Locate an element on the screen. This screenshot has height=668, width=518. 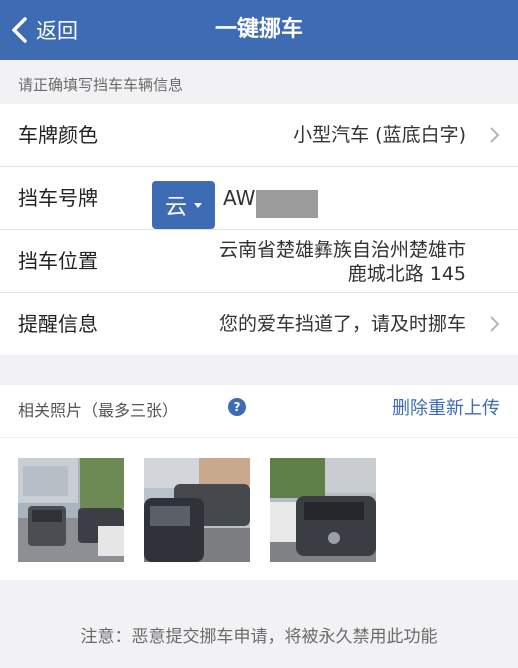
help-icon: ? is located at coordinates (237, 407).